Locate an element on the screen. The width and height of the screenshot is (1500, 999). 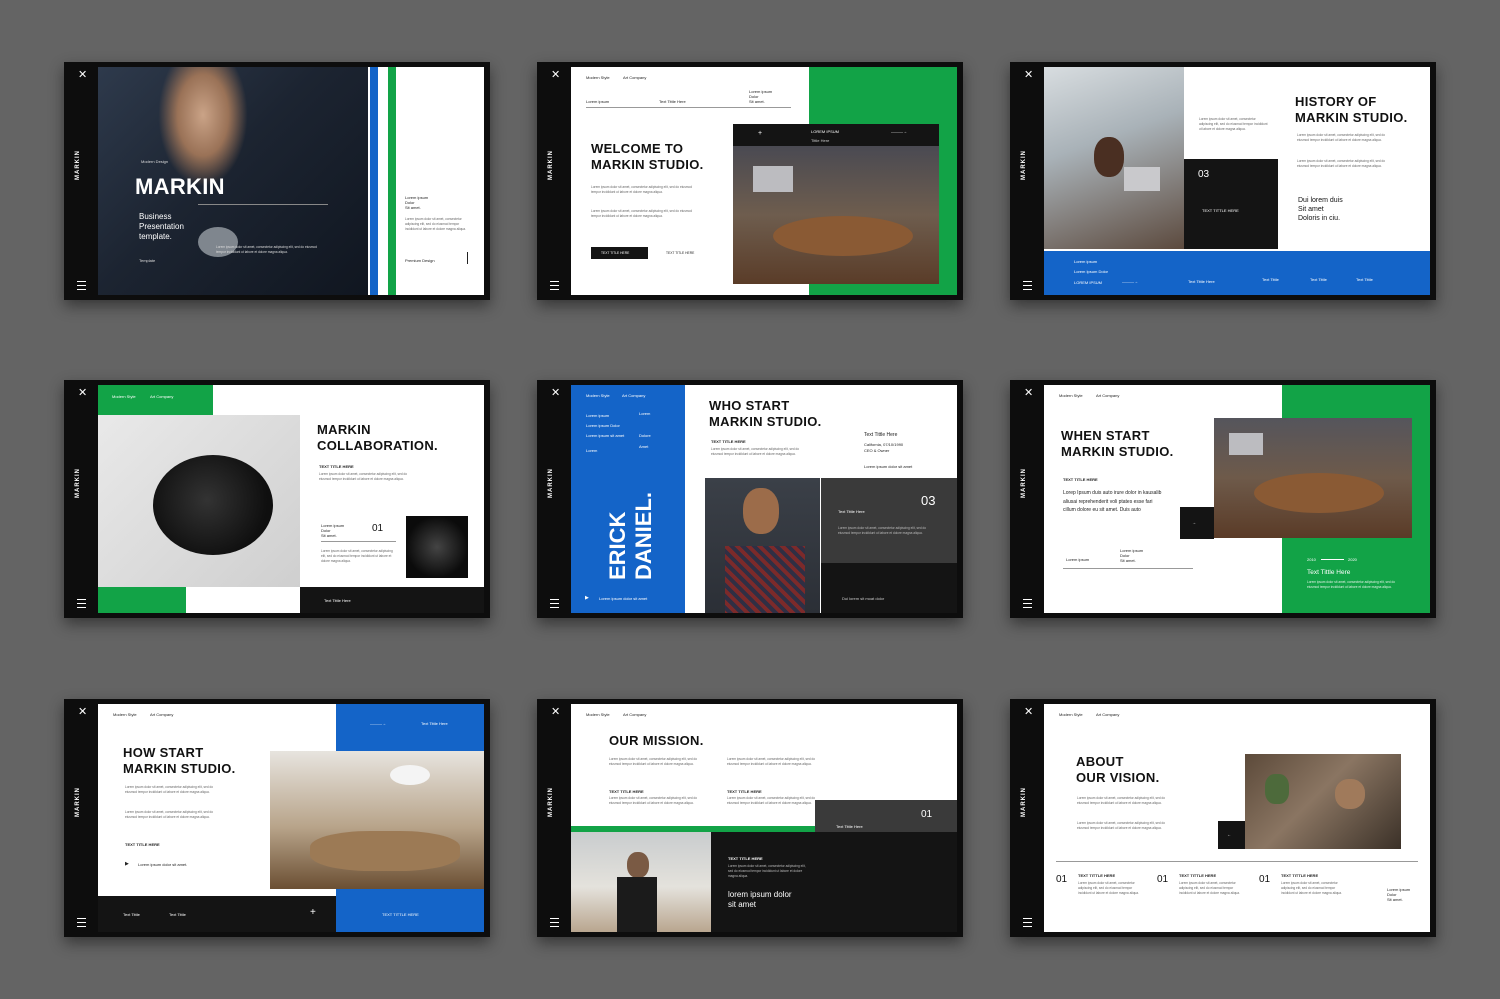
who-label: TEXT TITLE HERE is located at coordinates (728, 441).